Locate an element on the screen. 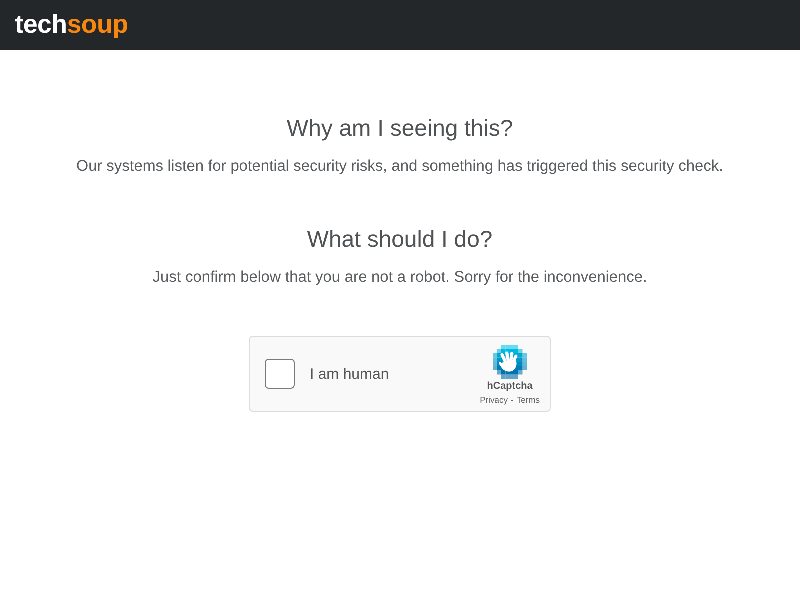 This screenshot has height=600, width=800. privacy-link: Privacy is located at coordinates (494, 400).